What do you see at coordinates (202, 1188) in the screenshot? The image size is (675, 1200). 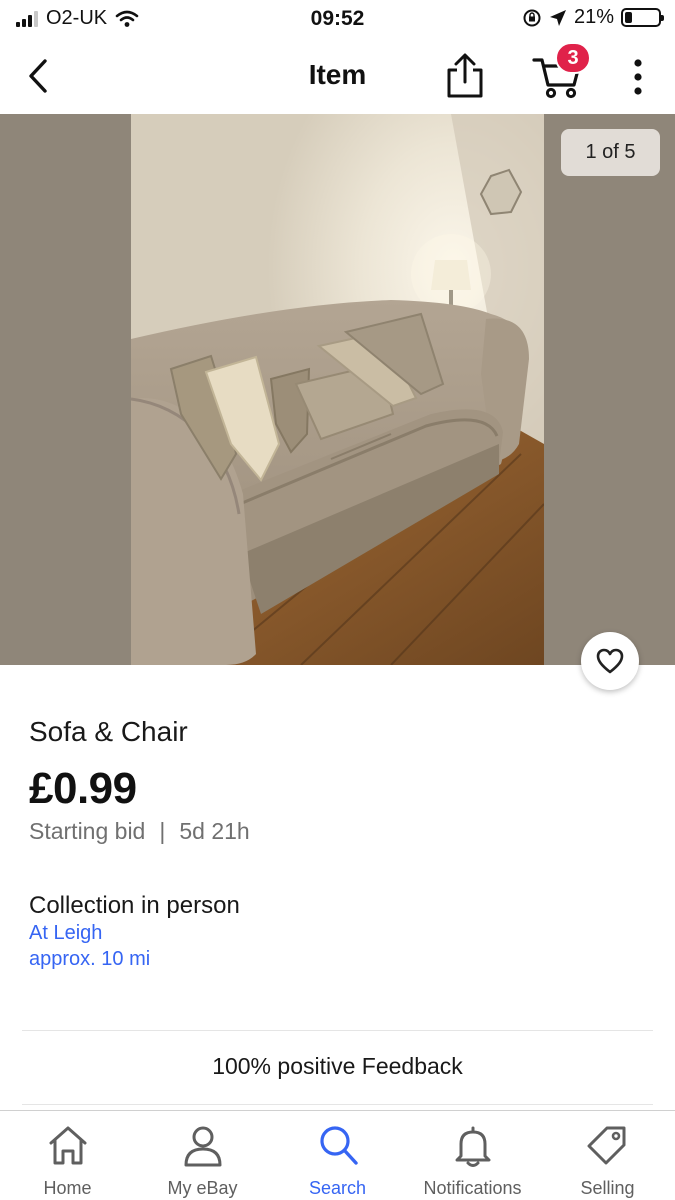 I see `tab-my-ebay-label: My eBay` at bounding box center [202, 1188].